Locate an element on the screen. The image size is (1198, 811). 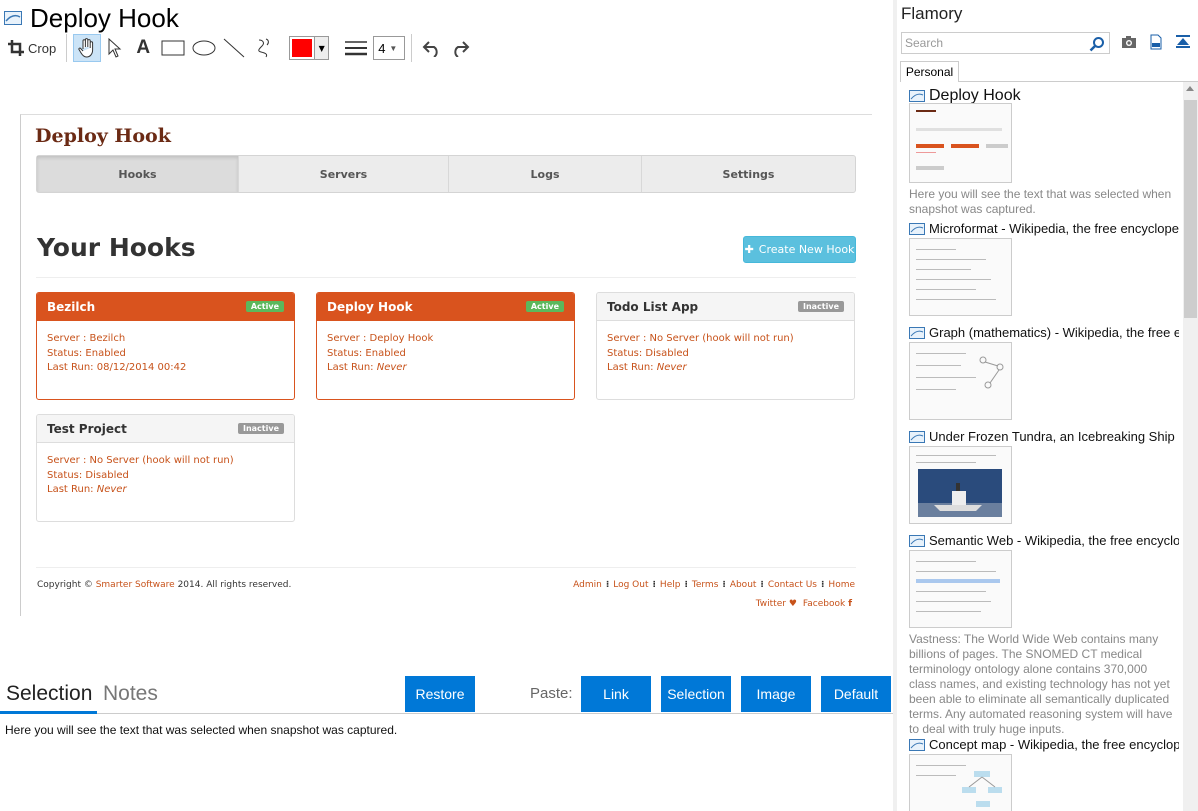
line-width-select: 4 ▼ is located at coordinates (389, 48).